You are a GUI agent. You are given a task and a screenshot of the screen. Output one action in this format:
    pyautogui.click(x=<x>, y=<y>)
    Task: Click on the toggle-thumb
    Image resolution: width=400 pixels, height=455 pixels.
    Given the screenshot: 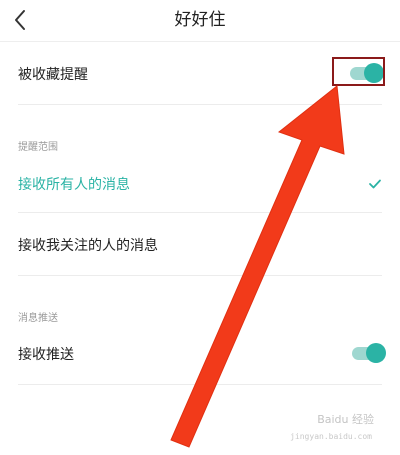 What is the action you would take?
    pyautogui.click(x=376, y=353)
    